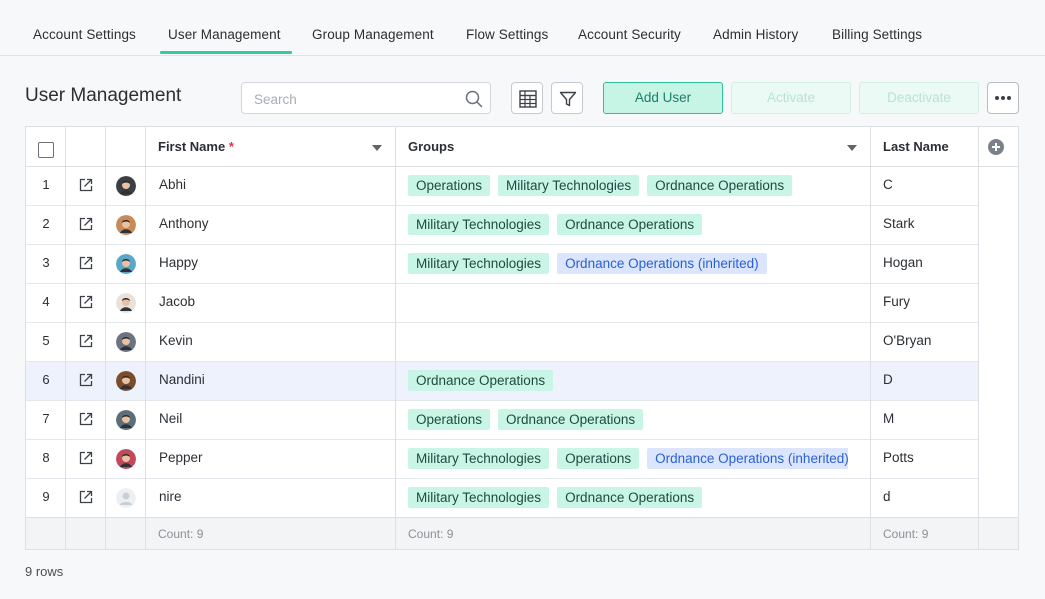 The height and width of the screenshot is (599, 1045). I want to click on add-column-icon, so click(996, 147).